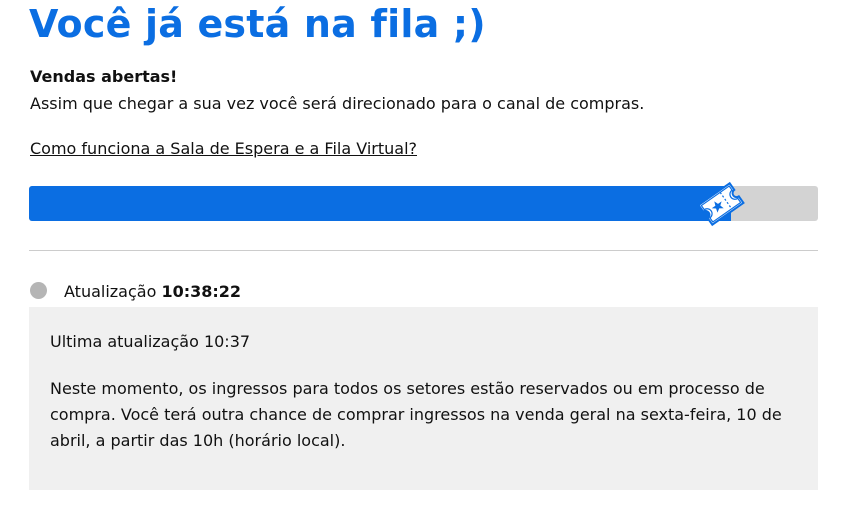  I want to click on sales-status-heading: Vendas abertas!, so click(104, 76).